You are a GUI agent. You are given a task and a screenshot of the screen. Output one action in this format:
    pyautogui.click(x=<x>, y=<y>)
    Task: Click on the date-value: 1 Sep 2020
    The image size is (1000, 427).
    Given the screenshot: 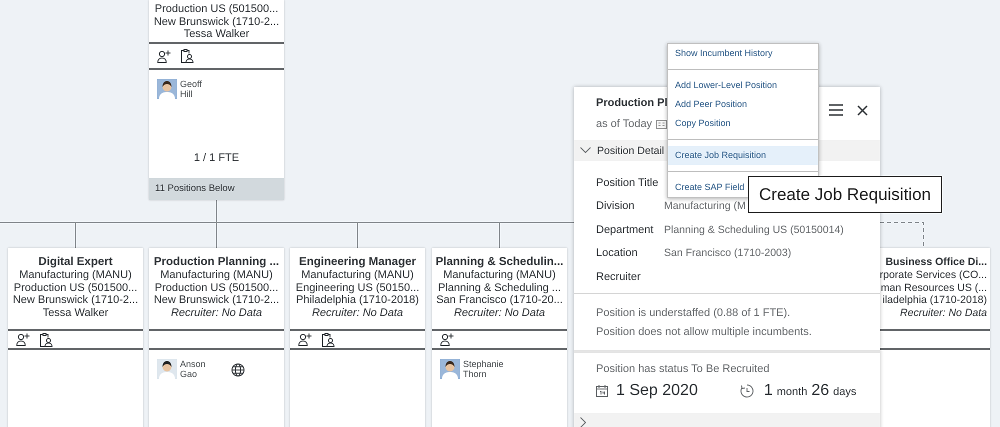 What is the action you would take?
    pyautogui.click(x=657, y=391)
    